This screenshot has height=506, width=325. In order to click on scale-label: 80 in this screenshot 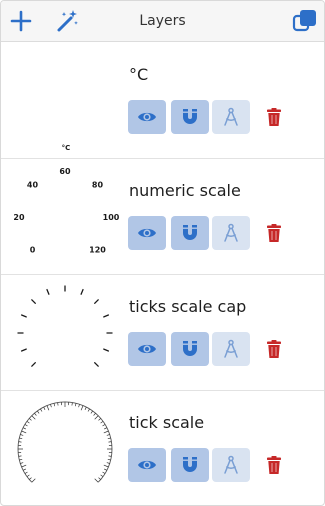, I will do `click(98, 185)`.